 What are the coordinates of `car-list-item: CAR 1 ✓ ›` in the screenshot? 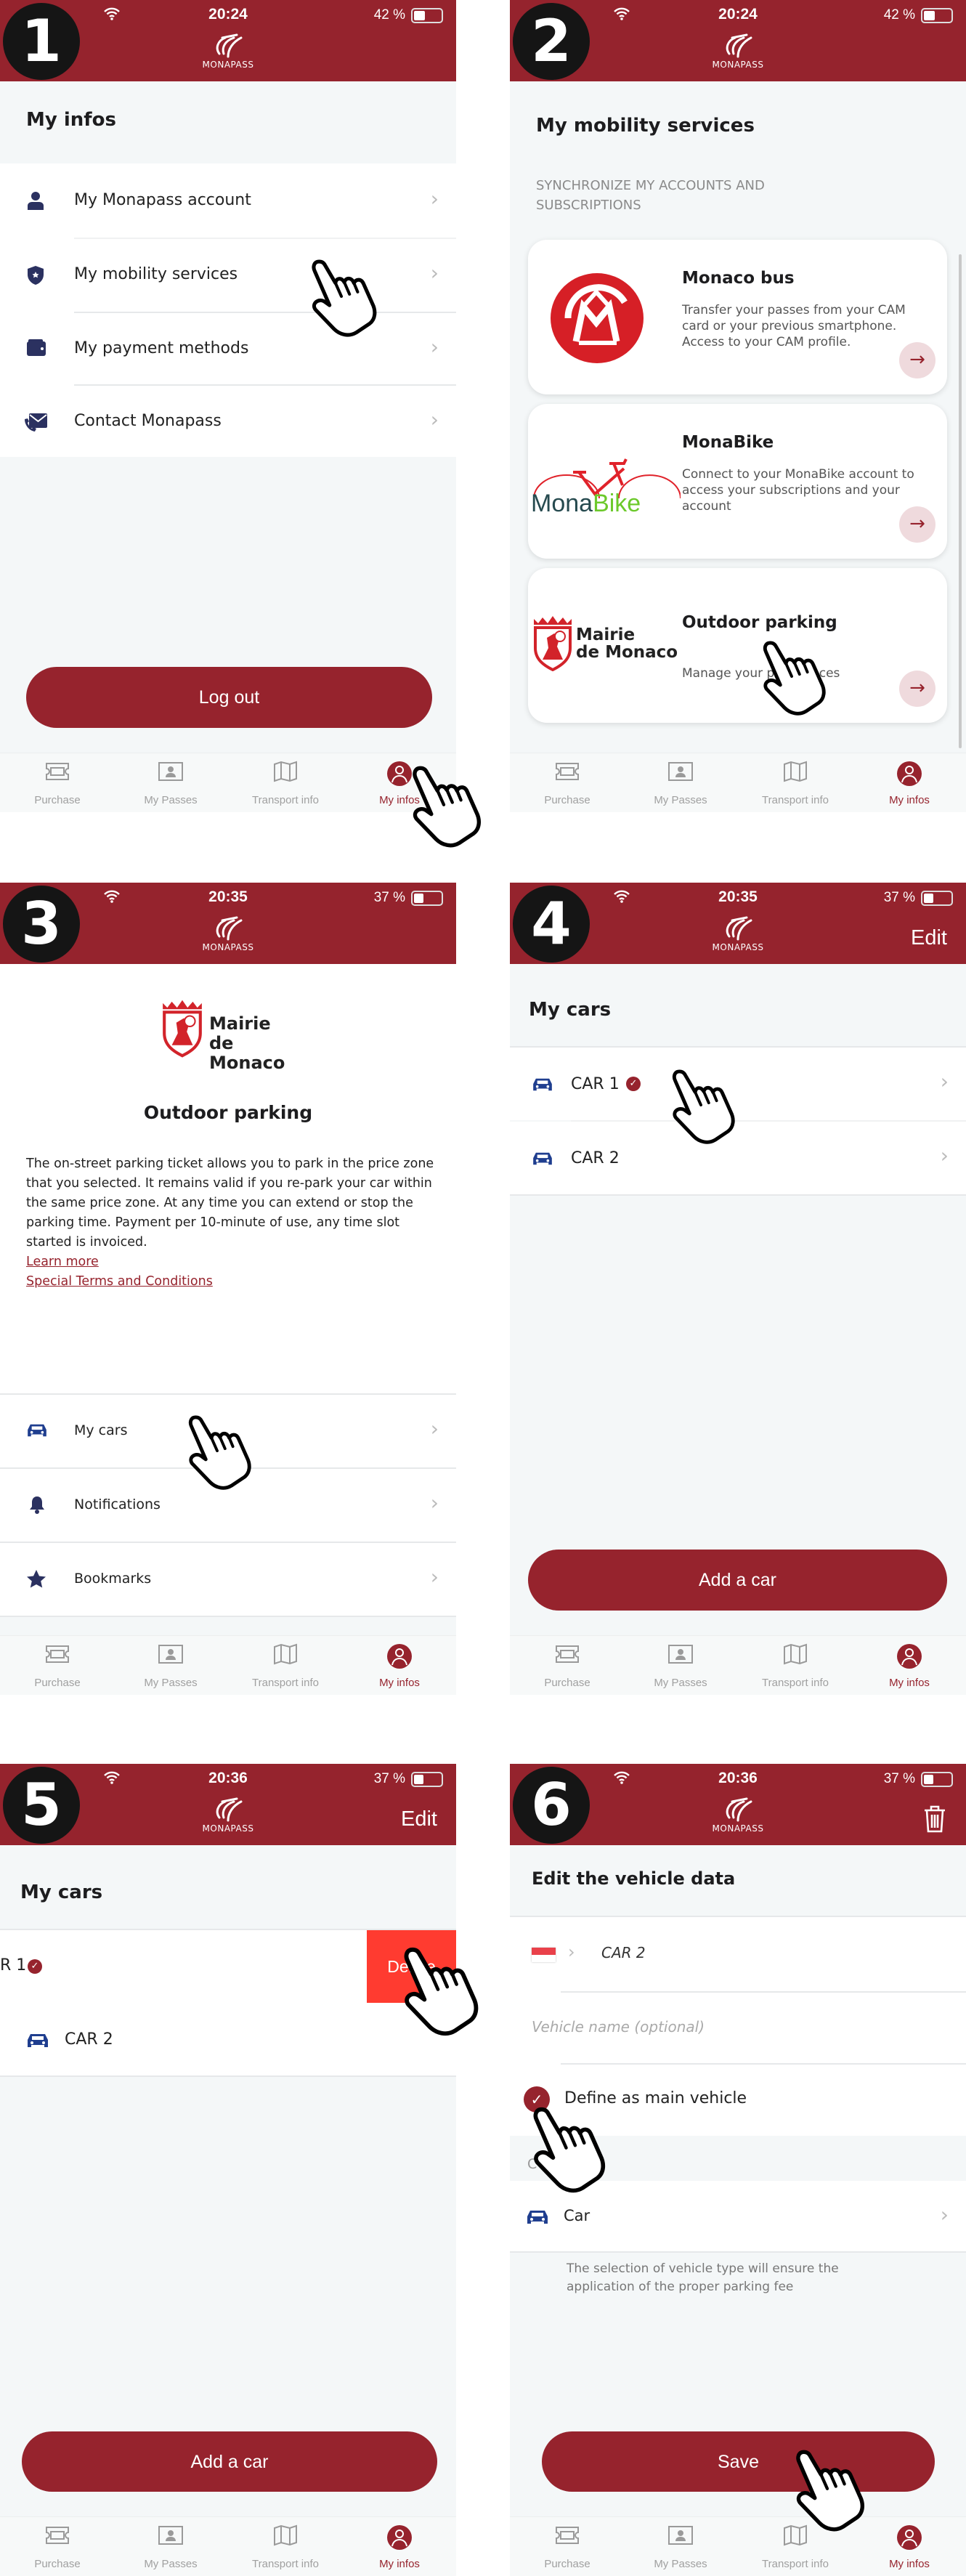 It's located at (738, 1084).